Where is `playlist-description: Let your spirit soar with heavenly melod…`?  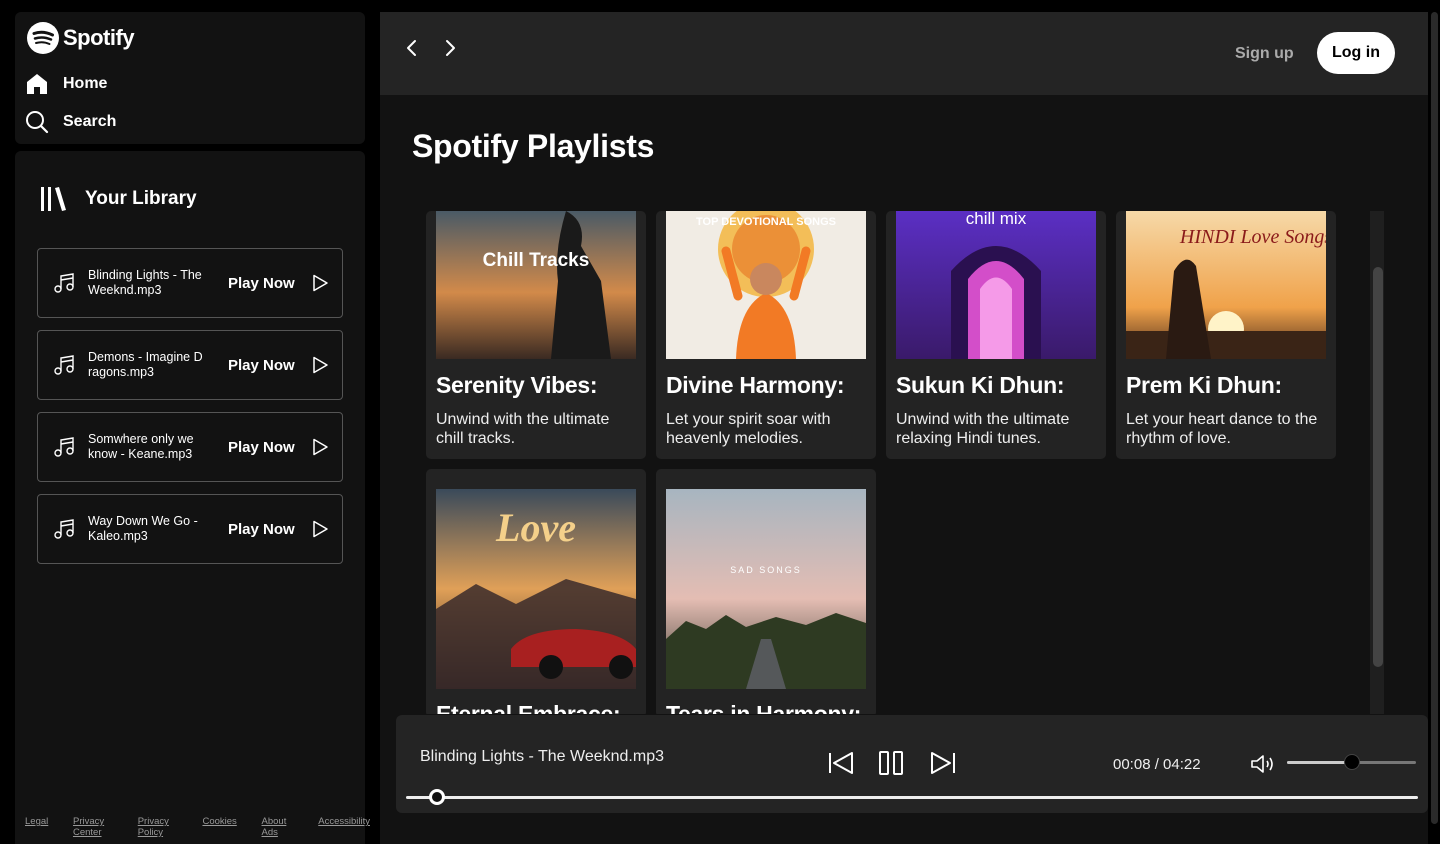
playlist-description: Let your spirit soar with heavenly melod… is located at coordinates (748, 429).